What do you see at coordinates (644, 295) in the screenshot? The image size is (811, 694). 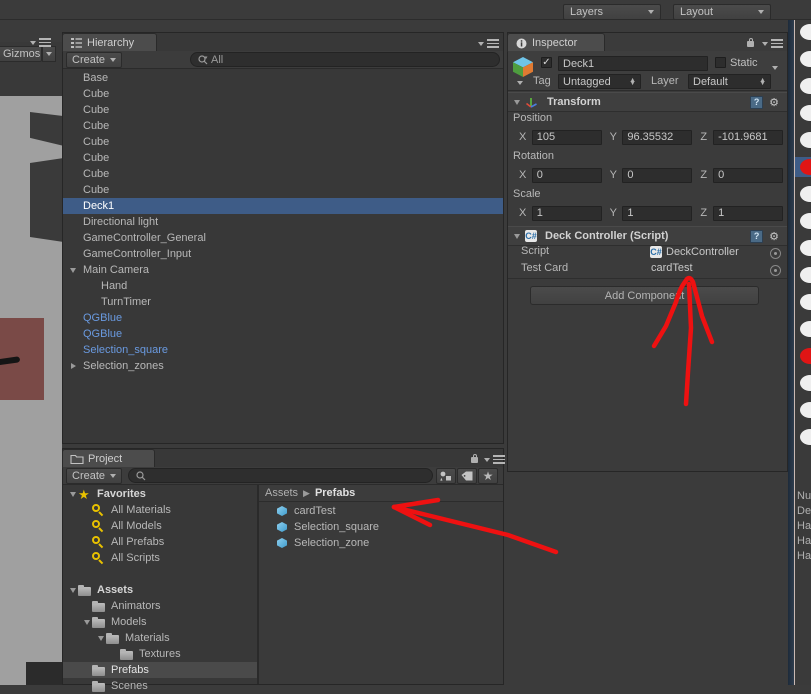 I see `add-component-button: Add Component` at bounding box center [644, 295].